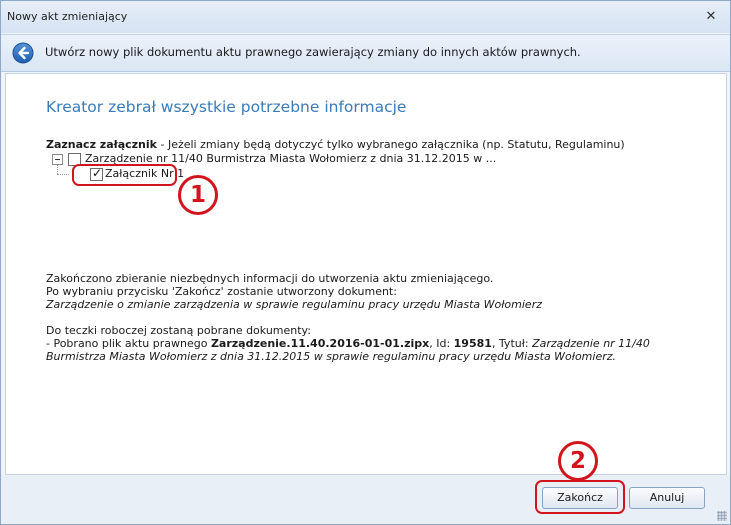 The image size is (731, 525). I want to click on step-marker-2: 2, so click(578, 461).